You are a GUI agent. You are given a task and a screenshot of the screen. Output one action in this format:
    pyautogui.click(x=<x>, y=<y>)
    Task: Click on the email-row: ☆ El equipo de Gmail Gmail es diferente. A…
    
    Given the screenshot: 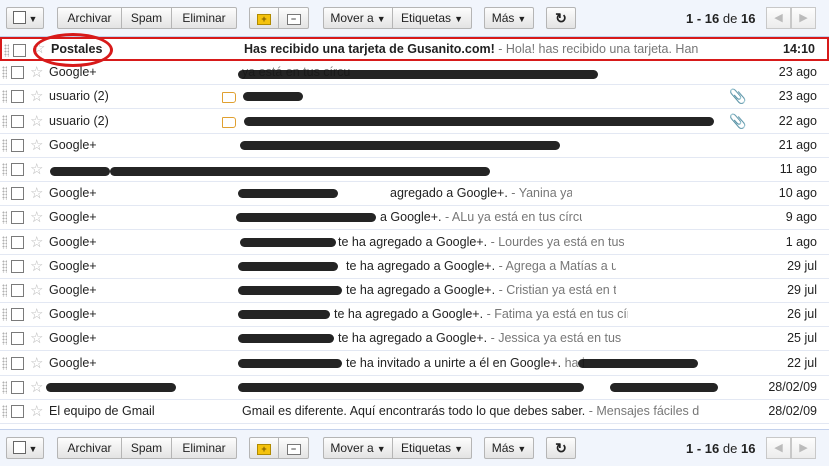 What is the action you would take?
    pyautogui.click(x=414, y=412)
    